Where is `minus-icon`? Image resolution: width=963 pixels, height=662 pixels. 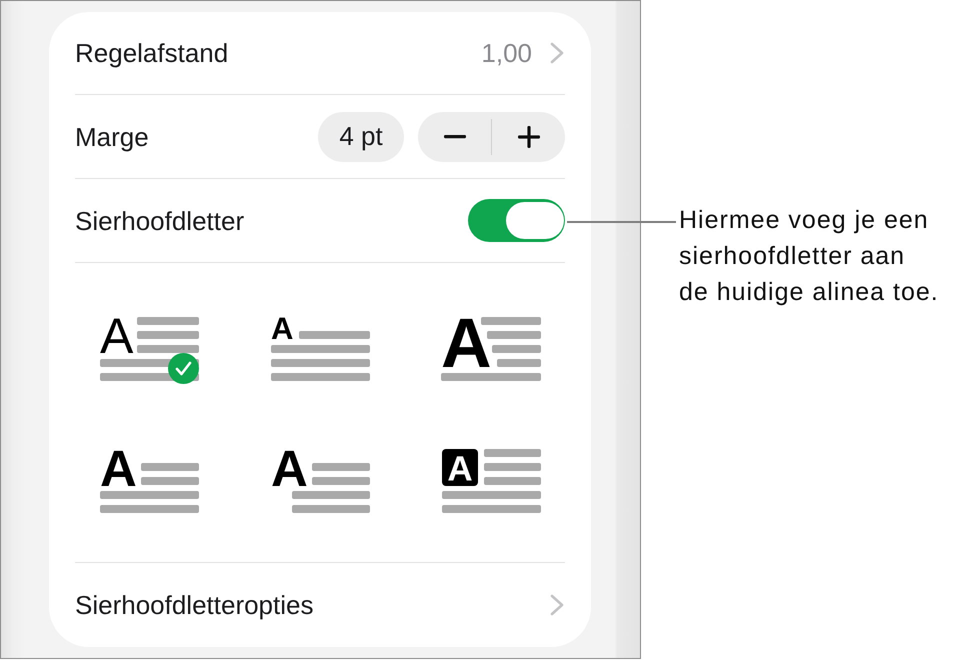 minus-icon is located at coordinates (455, 136).